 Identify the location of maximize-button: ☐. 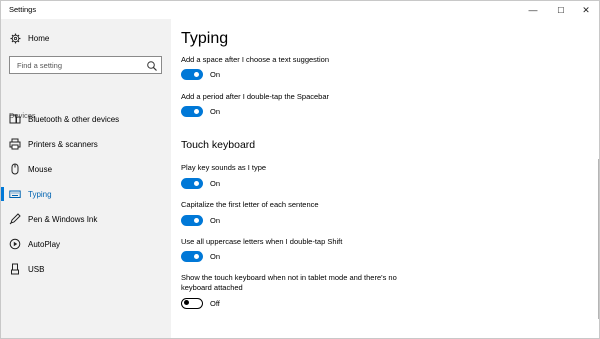
(561, 10).